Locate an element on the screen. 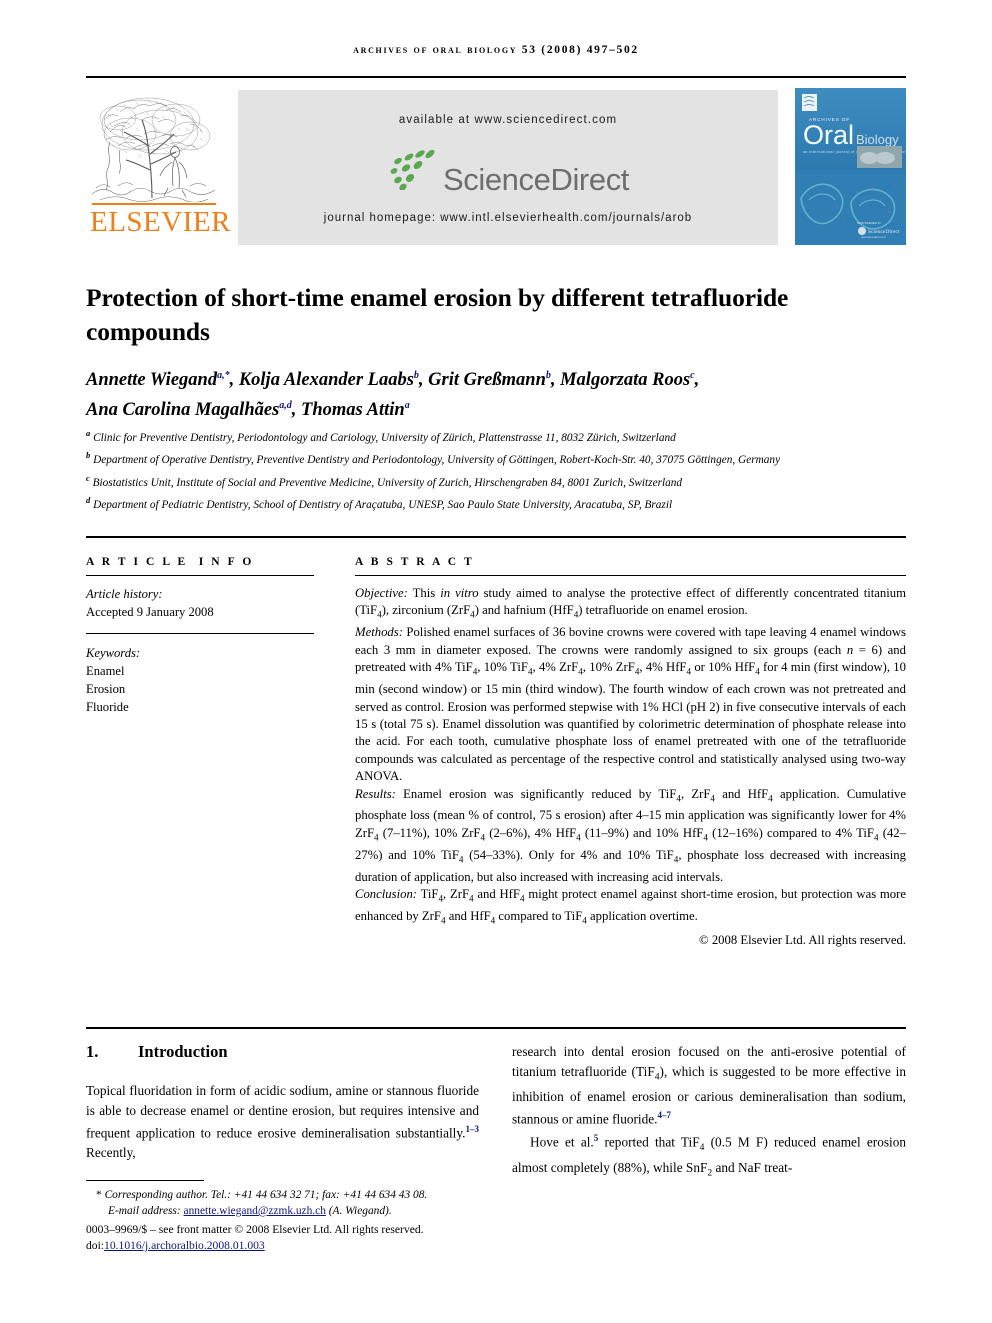  introduction-text-tail: Recently, is located at coordinates (111, 1153).